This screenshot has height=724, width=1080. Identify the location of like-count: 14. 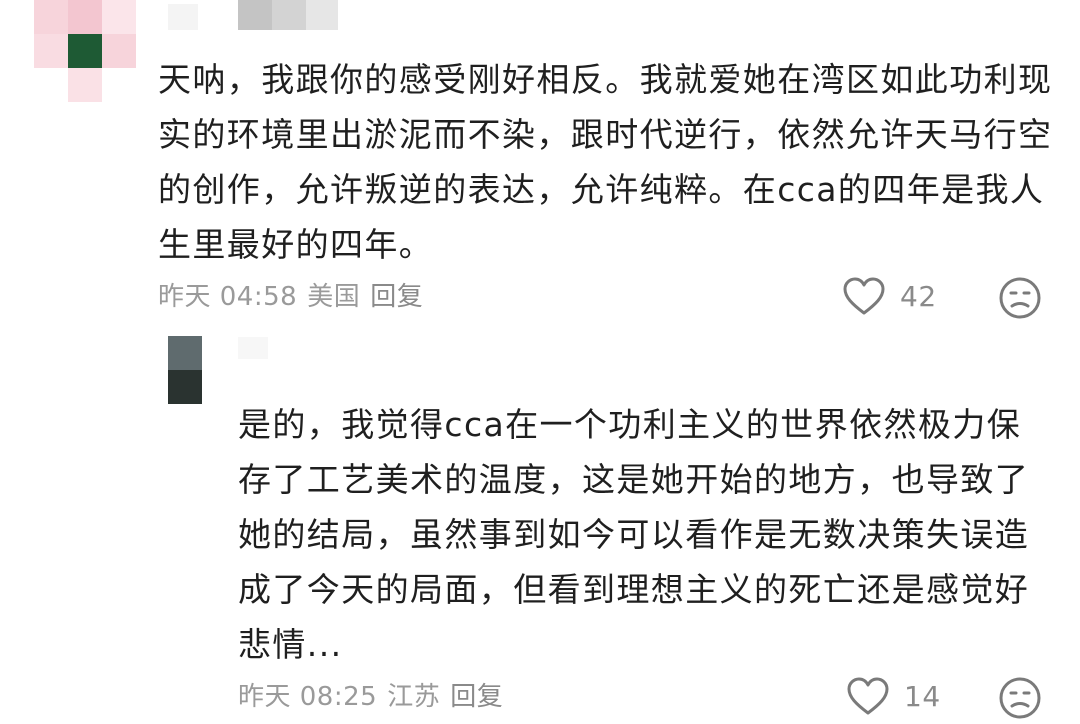
(922, 696).